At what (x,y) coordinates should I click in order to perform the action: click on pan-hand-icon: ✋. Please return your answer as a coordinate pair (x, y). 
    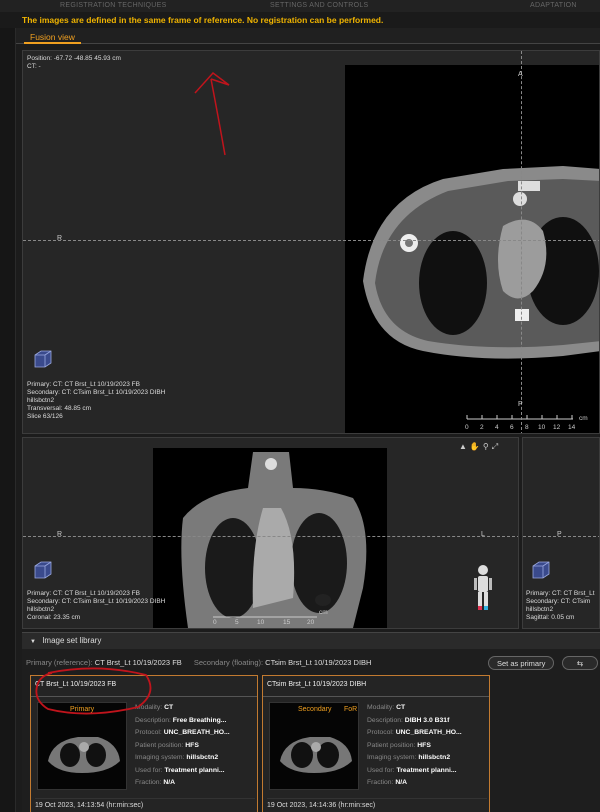
    Looking at the image, I should click on (476, 446).